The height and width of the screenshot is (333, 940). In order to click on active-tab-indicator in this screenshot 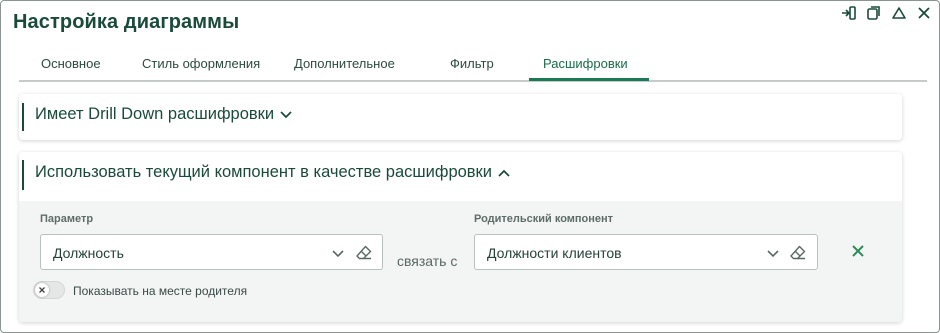, I will do `click(589, 79)`.